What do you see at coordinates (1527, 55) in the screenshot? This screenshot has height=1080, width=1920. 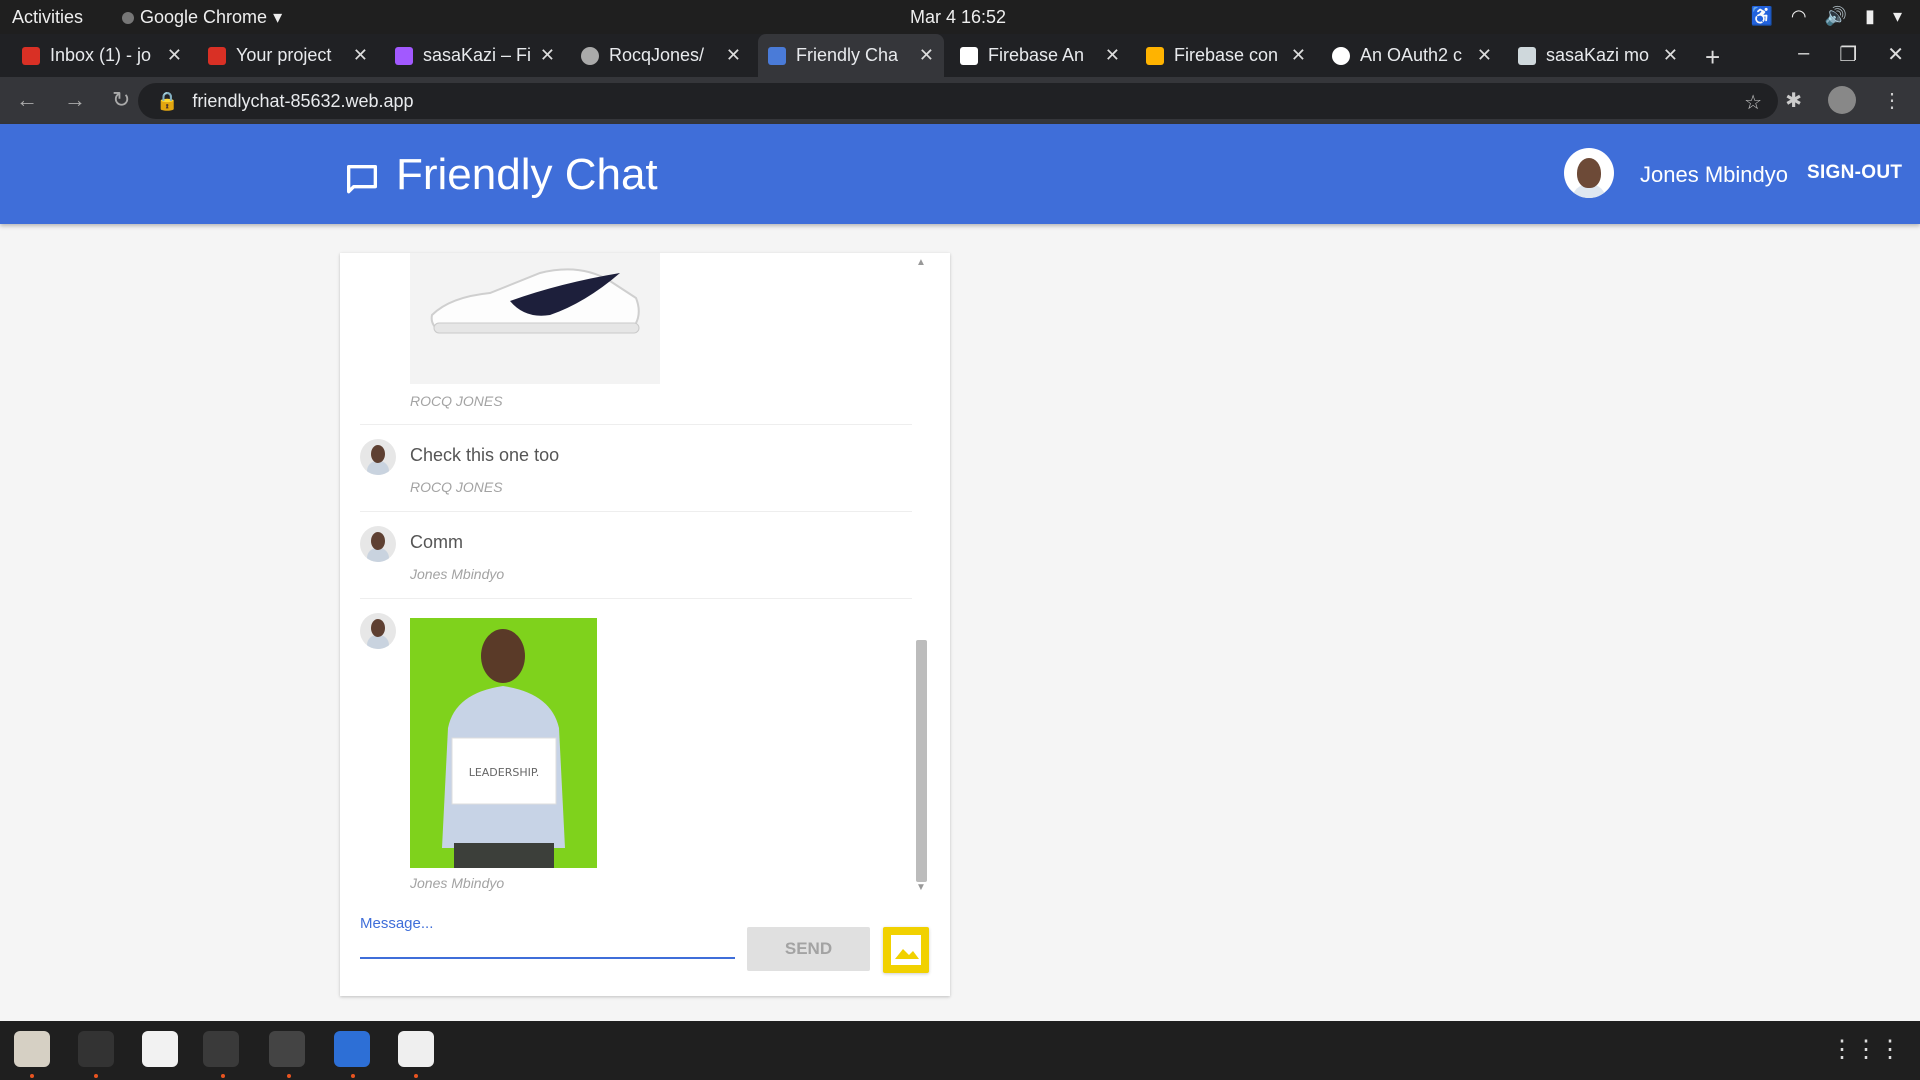 I see `trello-icon` at bounding box center [1527, 55].